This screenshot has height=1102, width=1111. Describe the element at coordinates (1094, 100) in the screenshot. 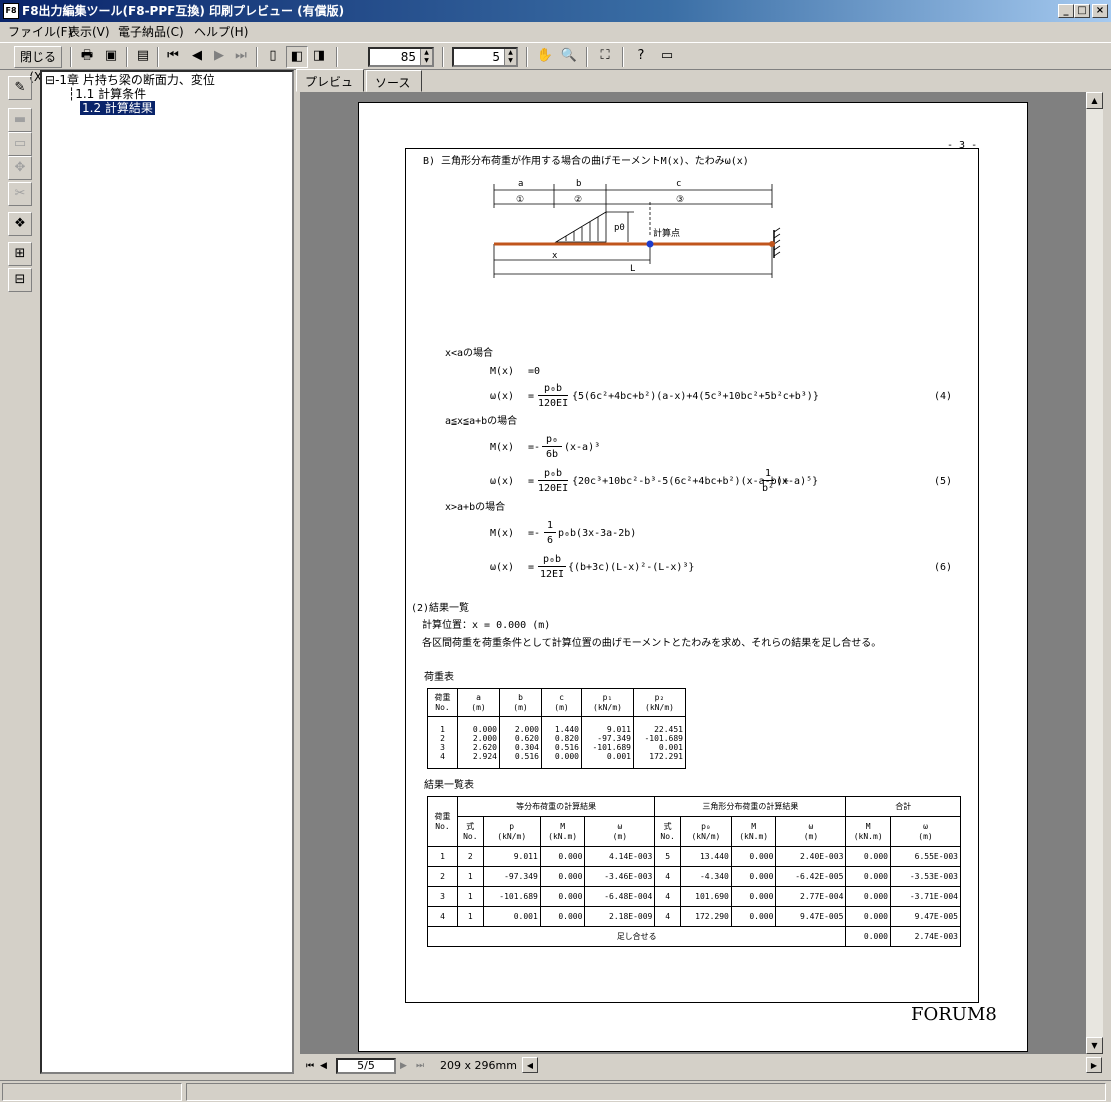

I see `scroll-up-icon: ▲` at that location.